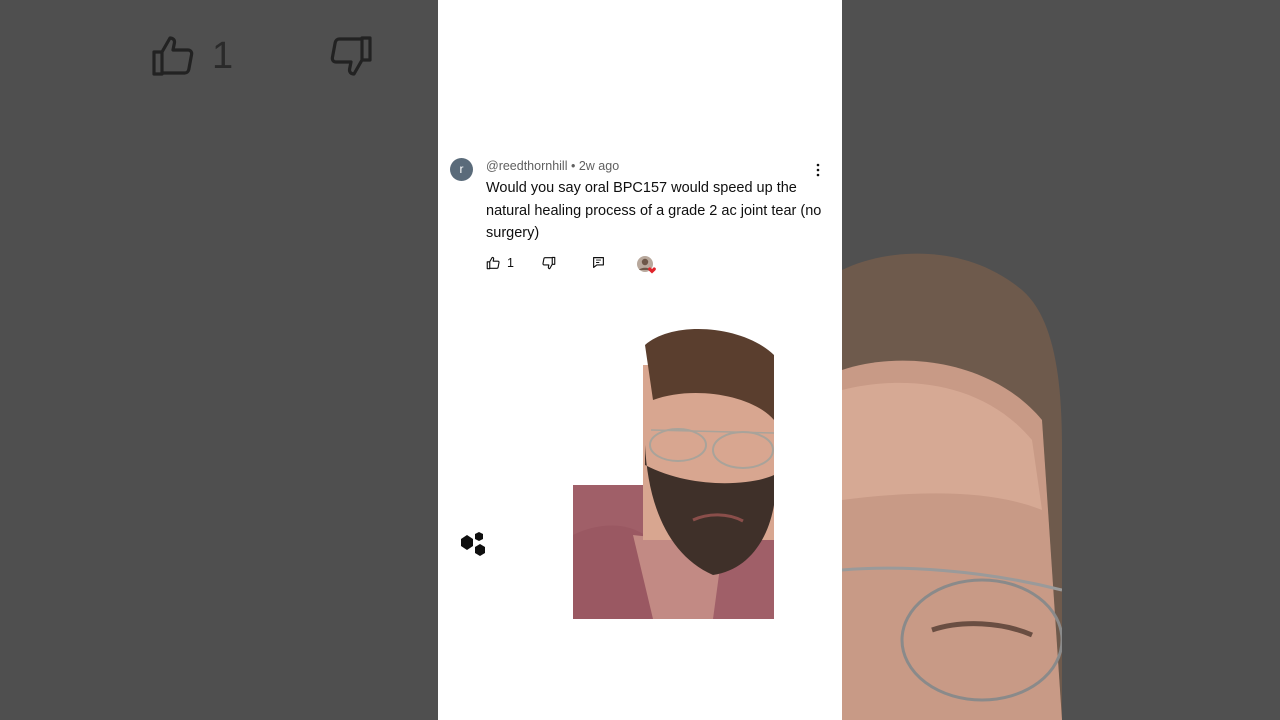 The width and height of the screenshot is (1280, 720). Describe the element at coordinates (646, 265) in the screenshot. I see `creator-heart-icon` at that location.